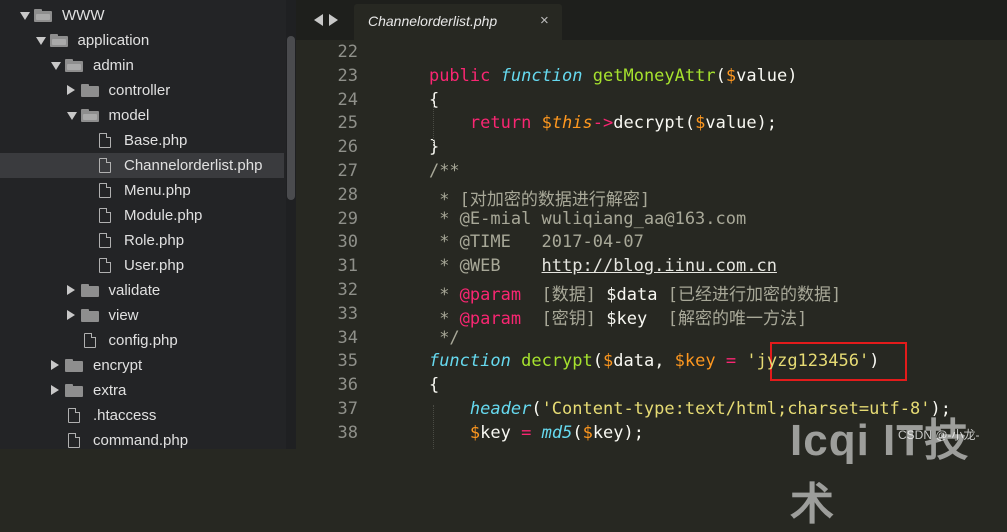 Image resolution: width=1007 pixels, height=532 pixels. Describe the element at coordinates (413, 147) in the screenshot. I see `code-line: }` at that location.